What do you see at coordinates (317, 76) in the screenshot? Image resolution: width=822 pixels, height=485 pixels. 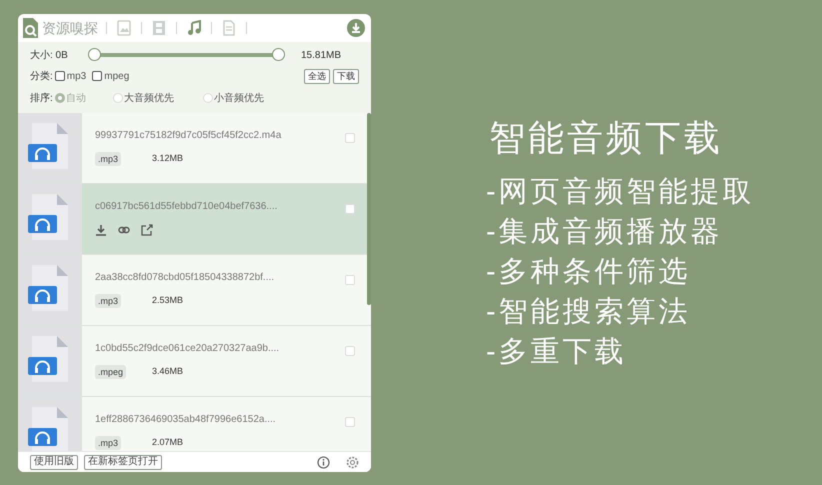 I see `action-button: 全选` at bounding box center [317, 76].